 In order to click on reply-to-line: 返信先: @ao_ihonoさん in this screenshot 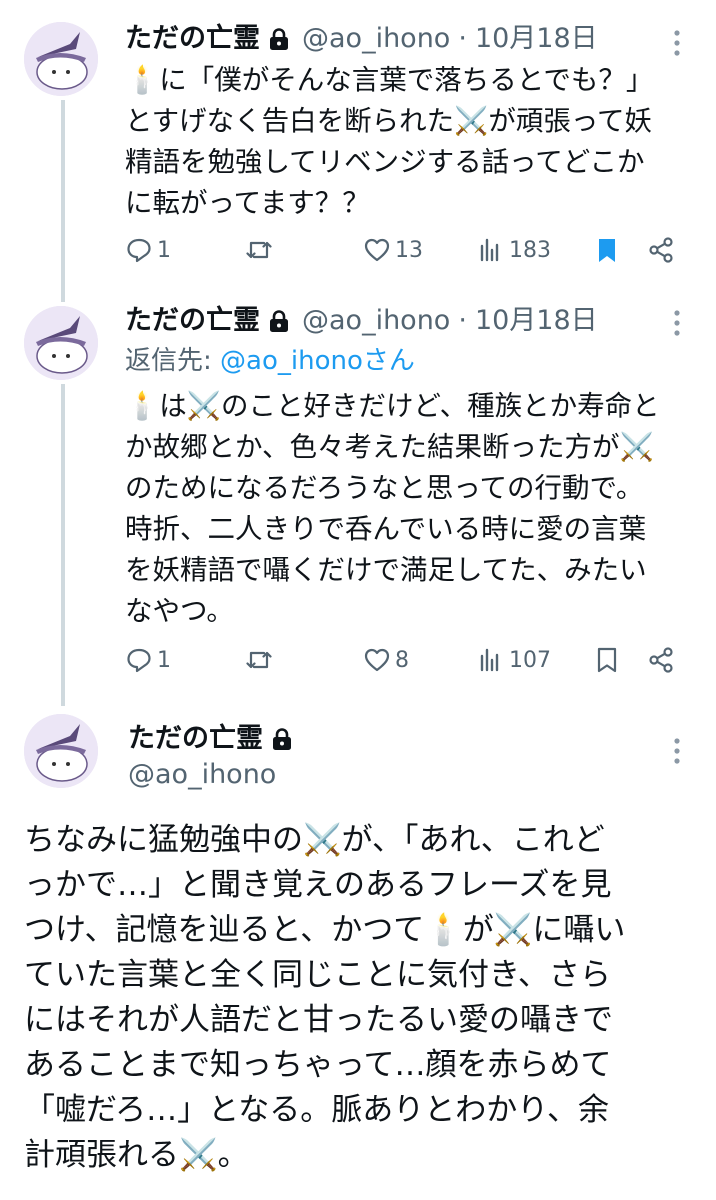, I will do `click(270, 361)`.